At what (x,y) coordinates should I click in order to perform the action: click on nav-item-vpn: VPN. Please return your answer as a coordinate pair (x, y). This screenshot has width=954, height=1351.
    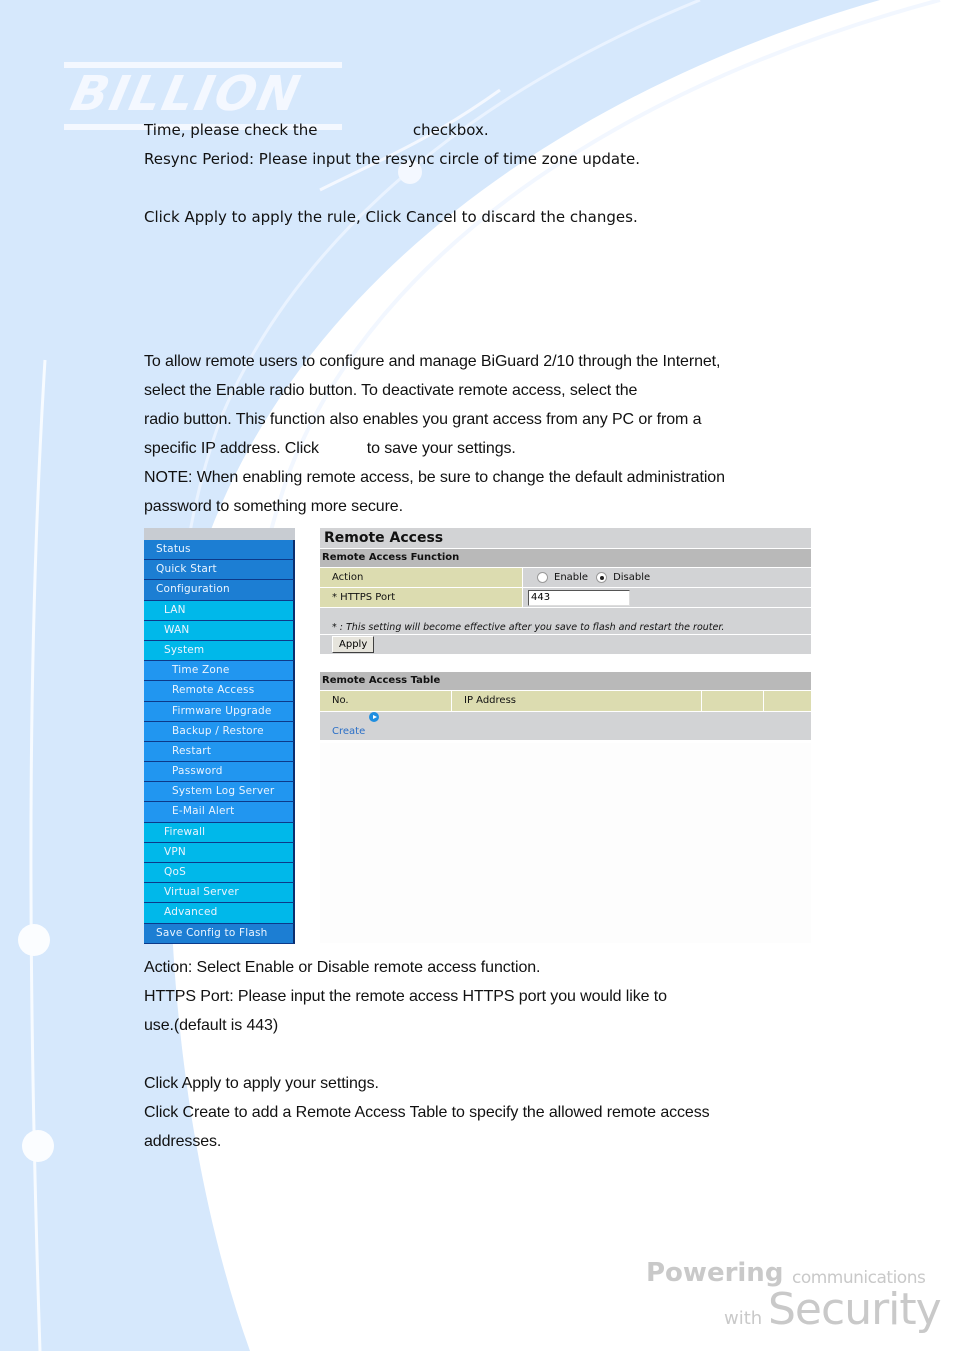
    Looking at the image, I should click on (219, 852).